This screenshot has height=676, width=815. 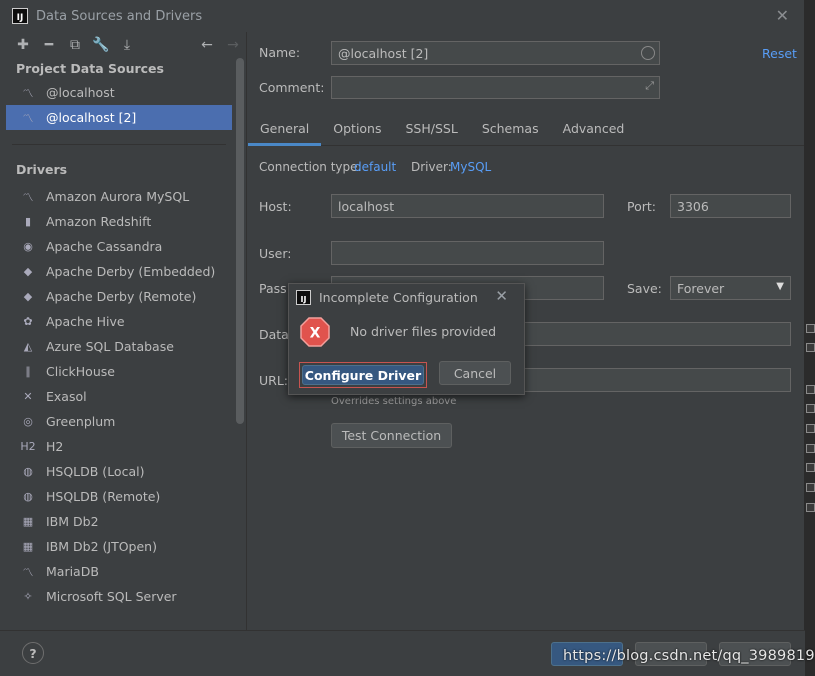 What do you see at coordinates (126, 371) in the screenshot?
I see `driver-item: ∥ ClickHouse` at bounding box center [126, 371].